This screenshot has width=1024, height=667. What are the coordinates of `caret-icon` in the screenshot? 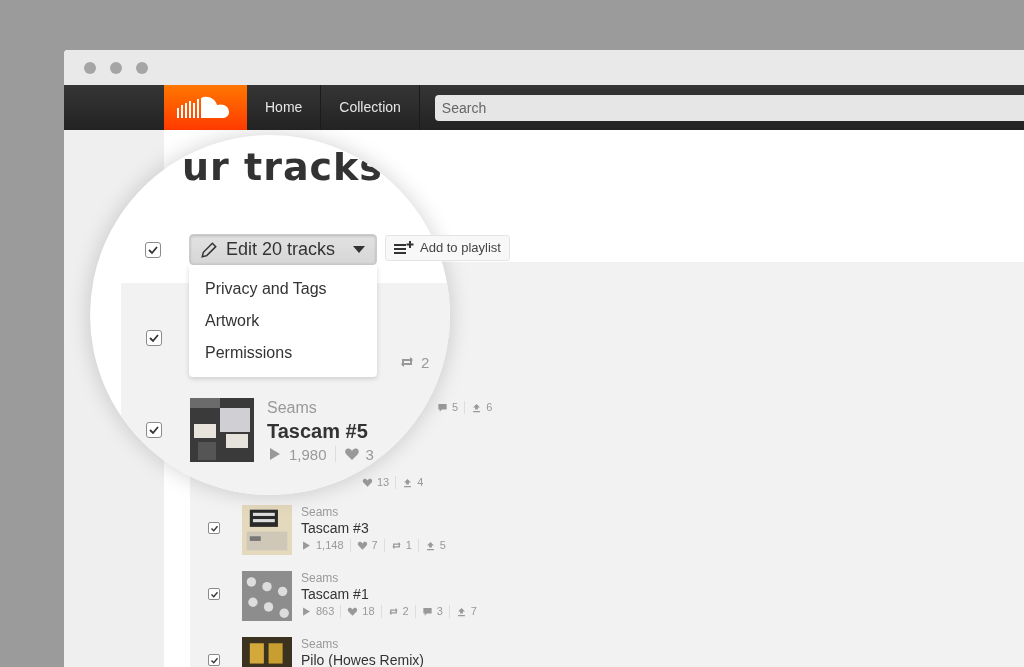 It's located at (359, 249).